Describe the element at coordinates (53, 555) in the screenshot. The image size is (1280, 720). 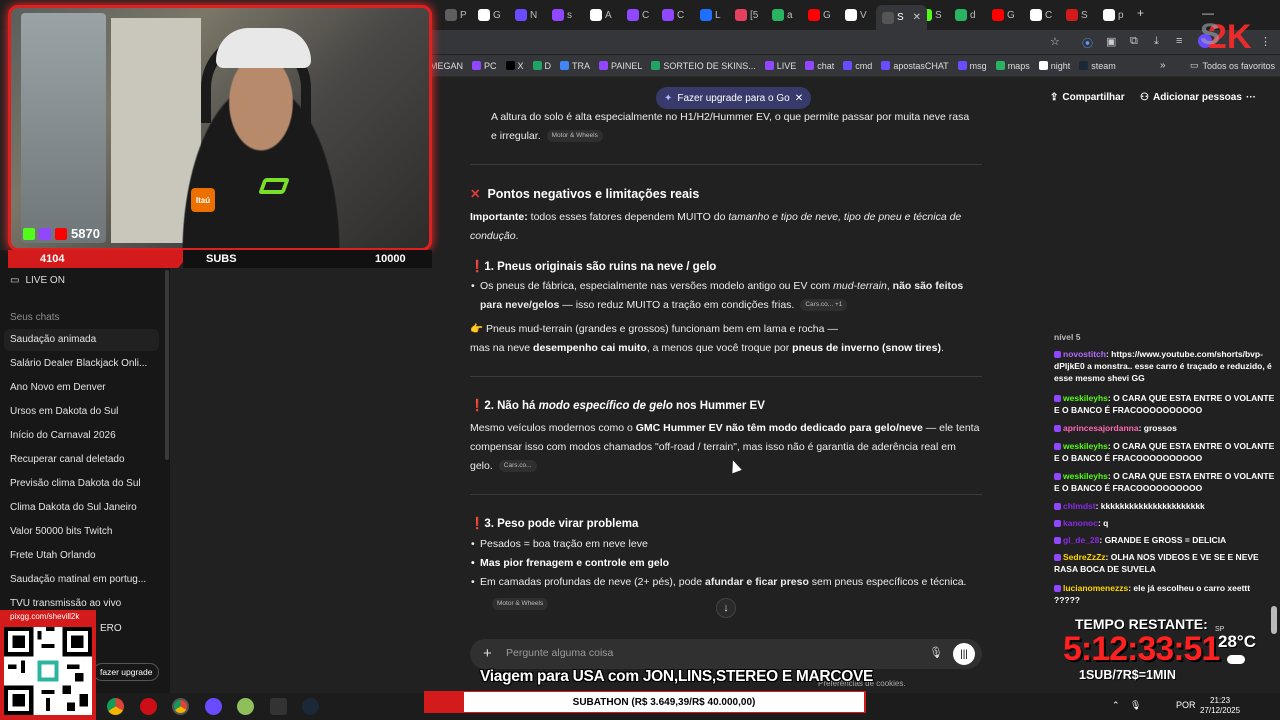
I see `sidebar-chat-item: Frete Utah Orlando` at that location.